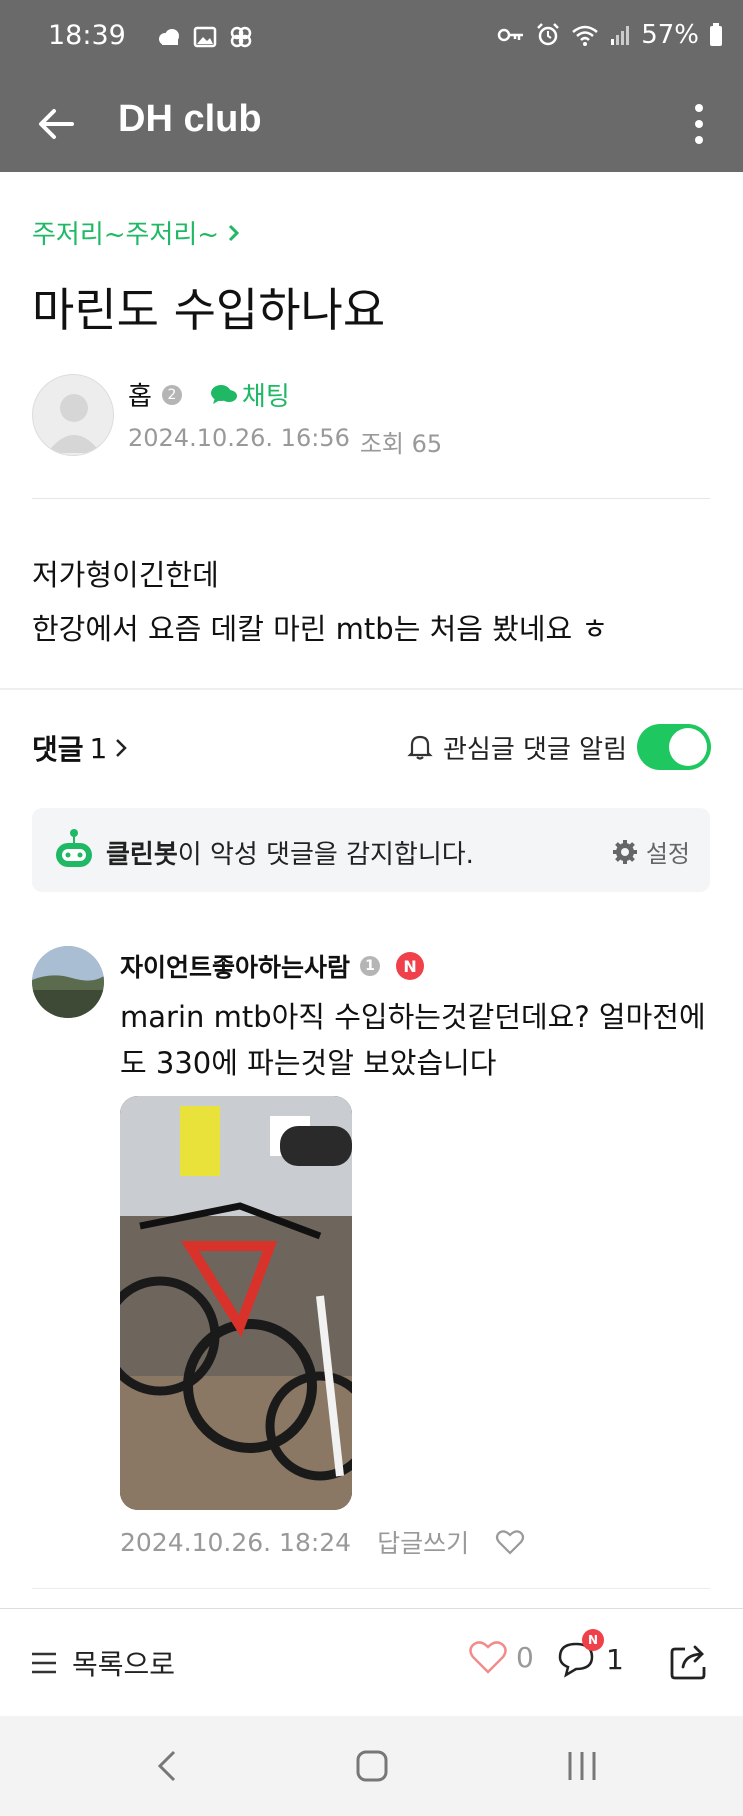  I want to click on chat-label: 채팅, so click(265, 397).